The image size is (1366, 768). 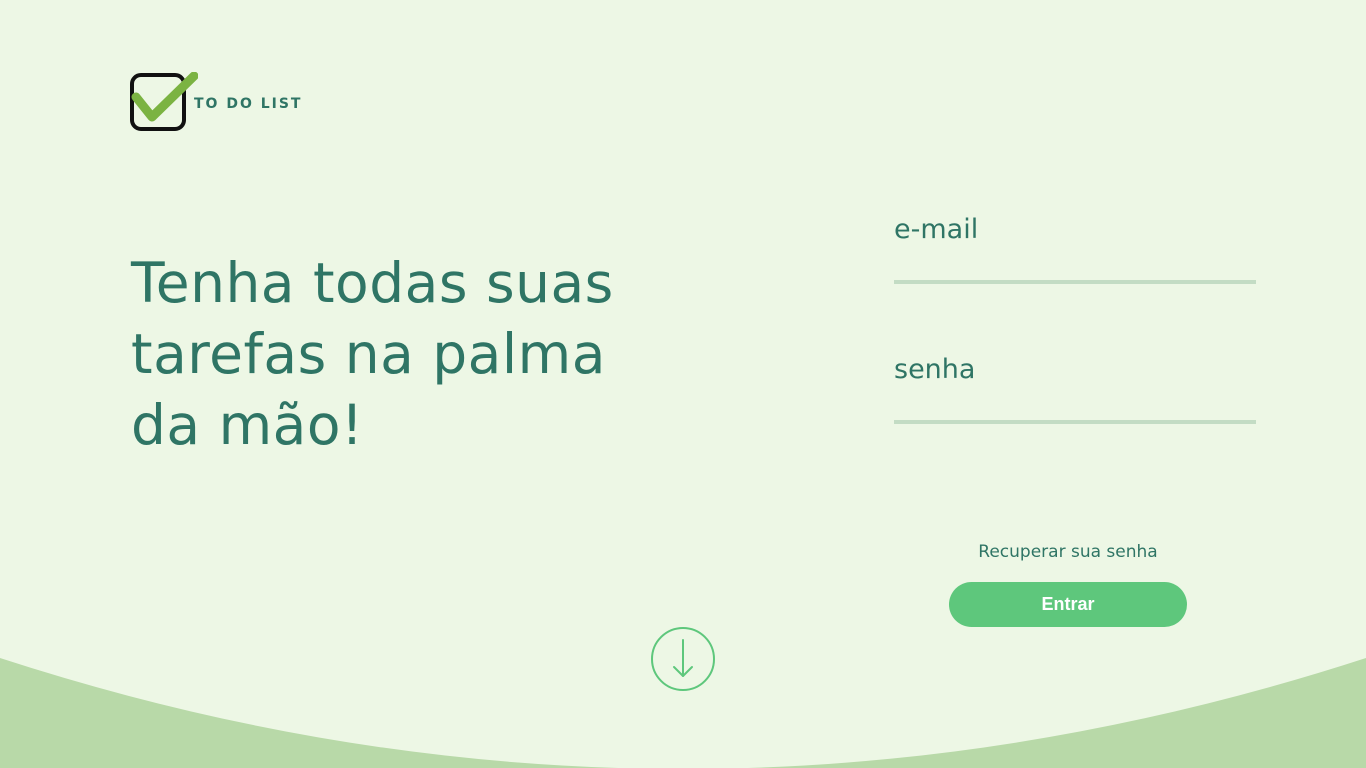 I want to click on email-label: e-mail, so click(x=936, y=229).